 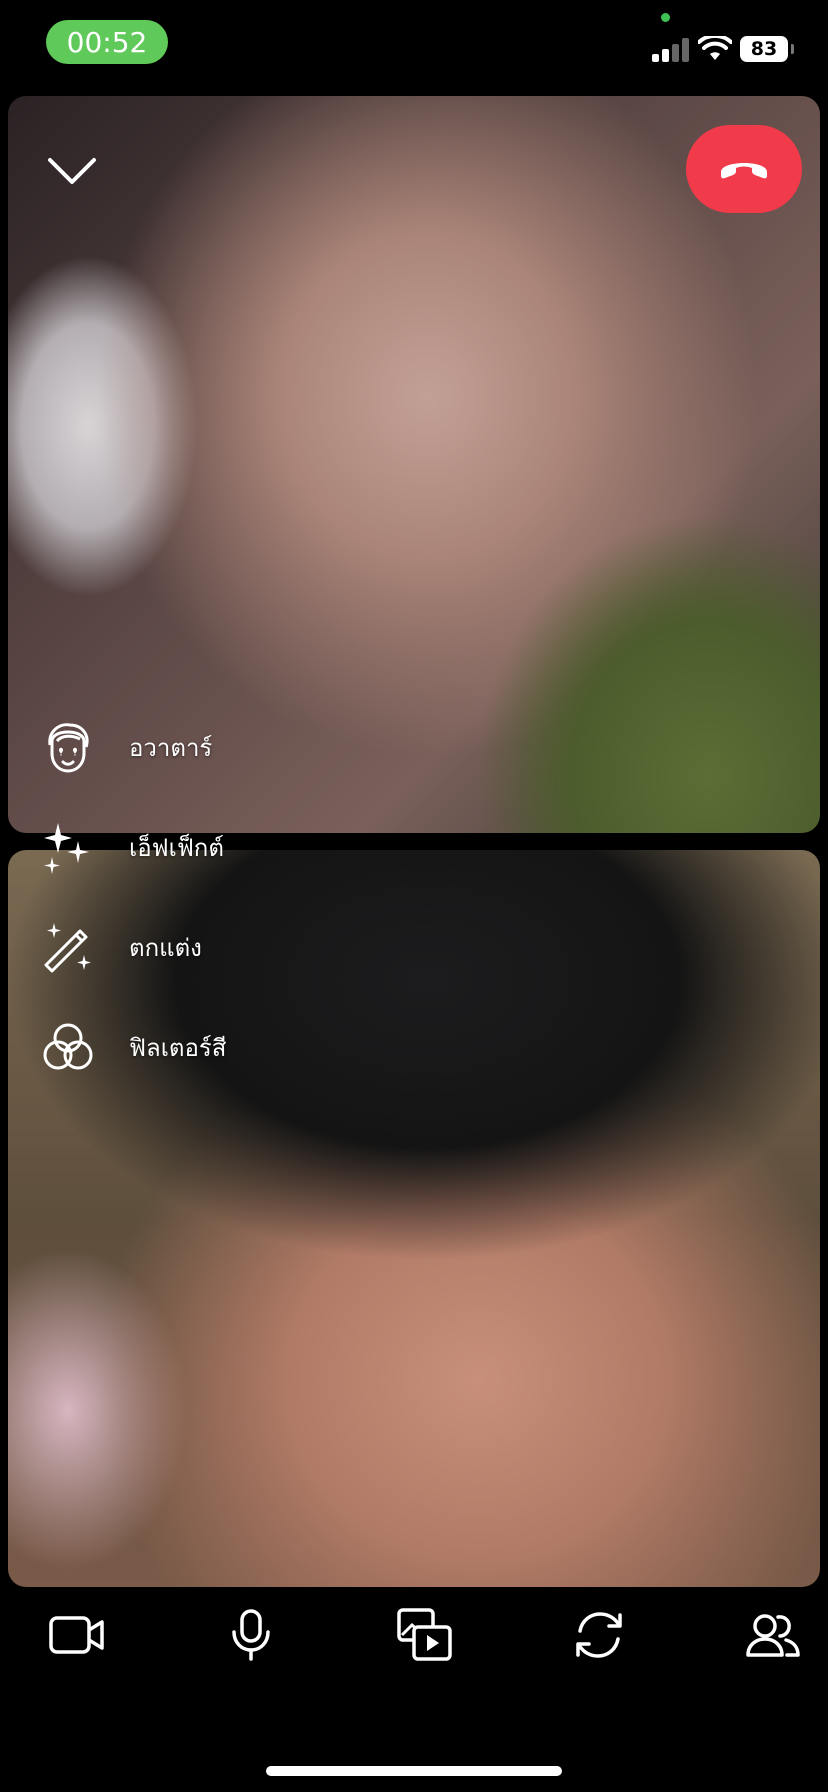 I want to click on participants-button, so click(x=773, y=1635).